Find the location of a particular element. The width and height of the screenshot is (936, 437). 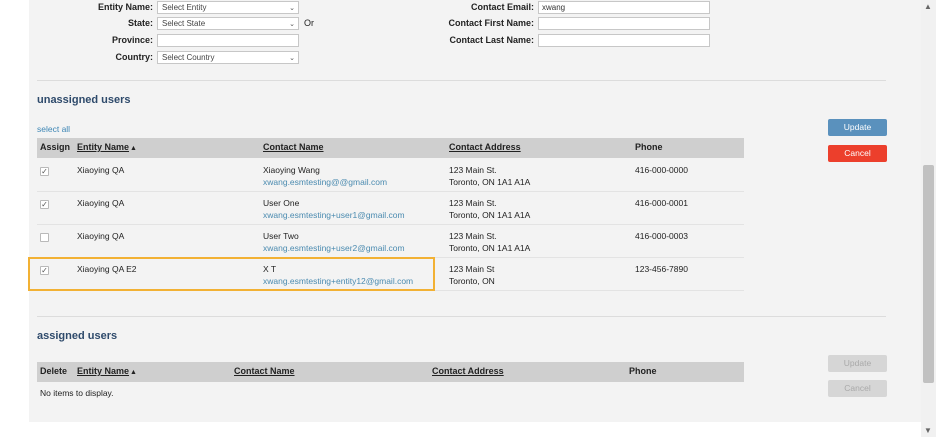

contact-name: Xiaoying Wang is located at coordinates (291, 170).